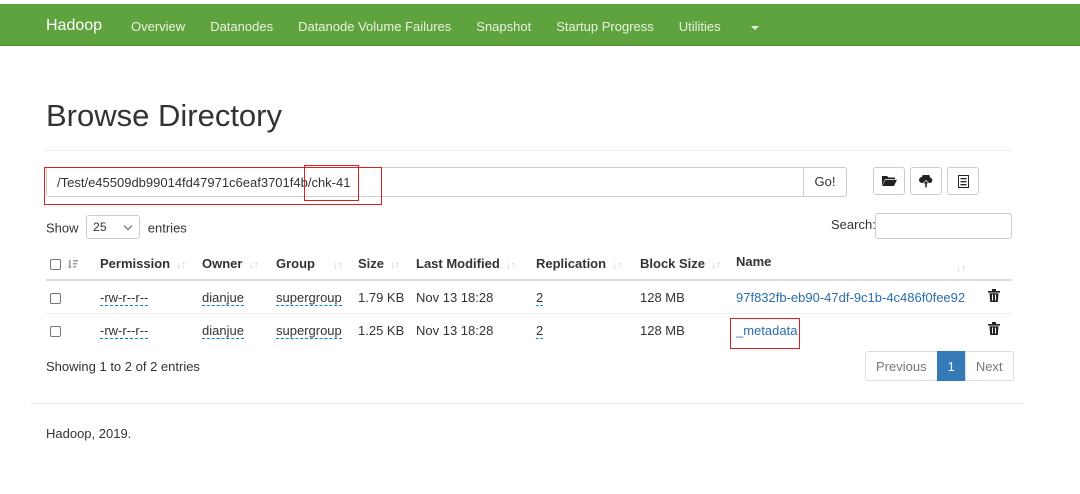 The image size is (1080, 494). I want to click on header-block-size: Block Size ↓↑, so click(684, 264).